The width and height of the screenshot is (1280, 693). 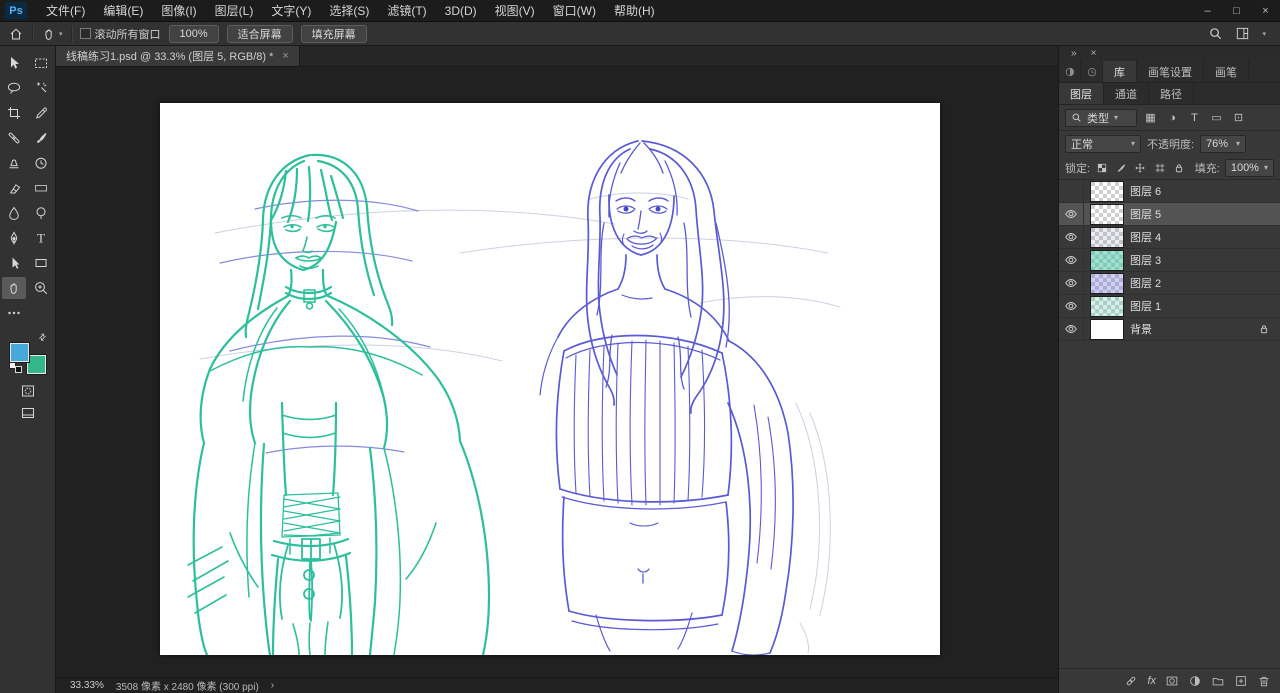 What do you see at coordinates (1218, 681) in the screenshot?
I see `new-group-icon` at bounding box center [1218, 681].